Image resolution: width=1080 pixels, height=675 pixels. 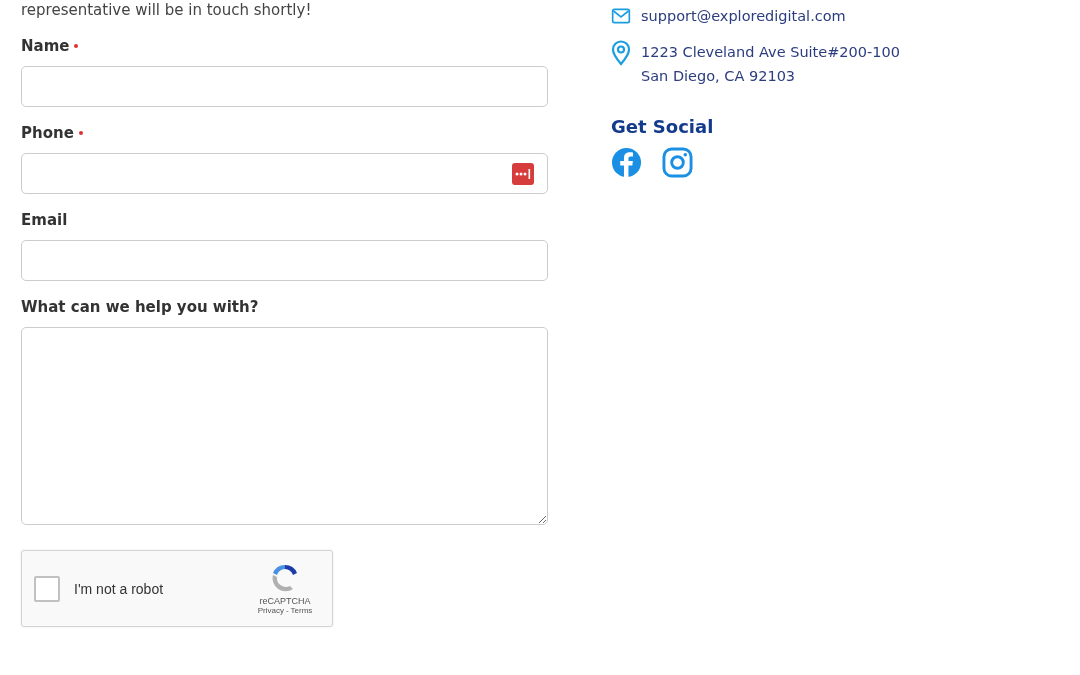 What do you see at coordinates (719, 76) in the screenshot?
I see `address-line: San Diego, CA 92103` at bounding box center [719, 76].